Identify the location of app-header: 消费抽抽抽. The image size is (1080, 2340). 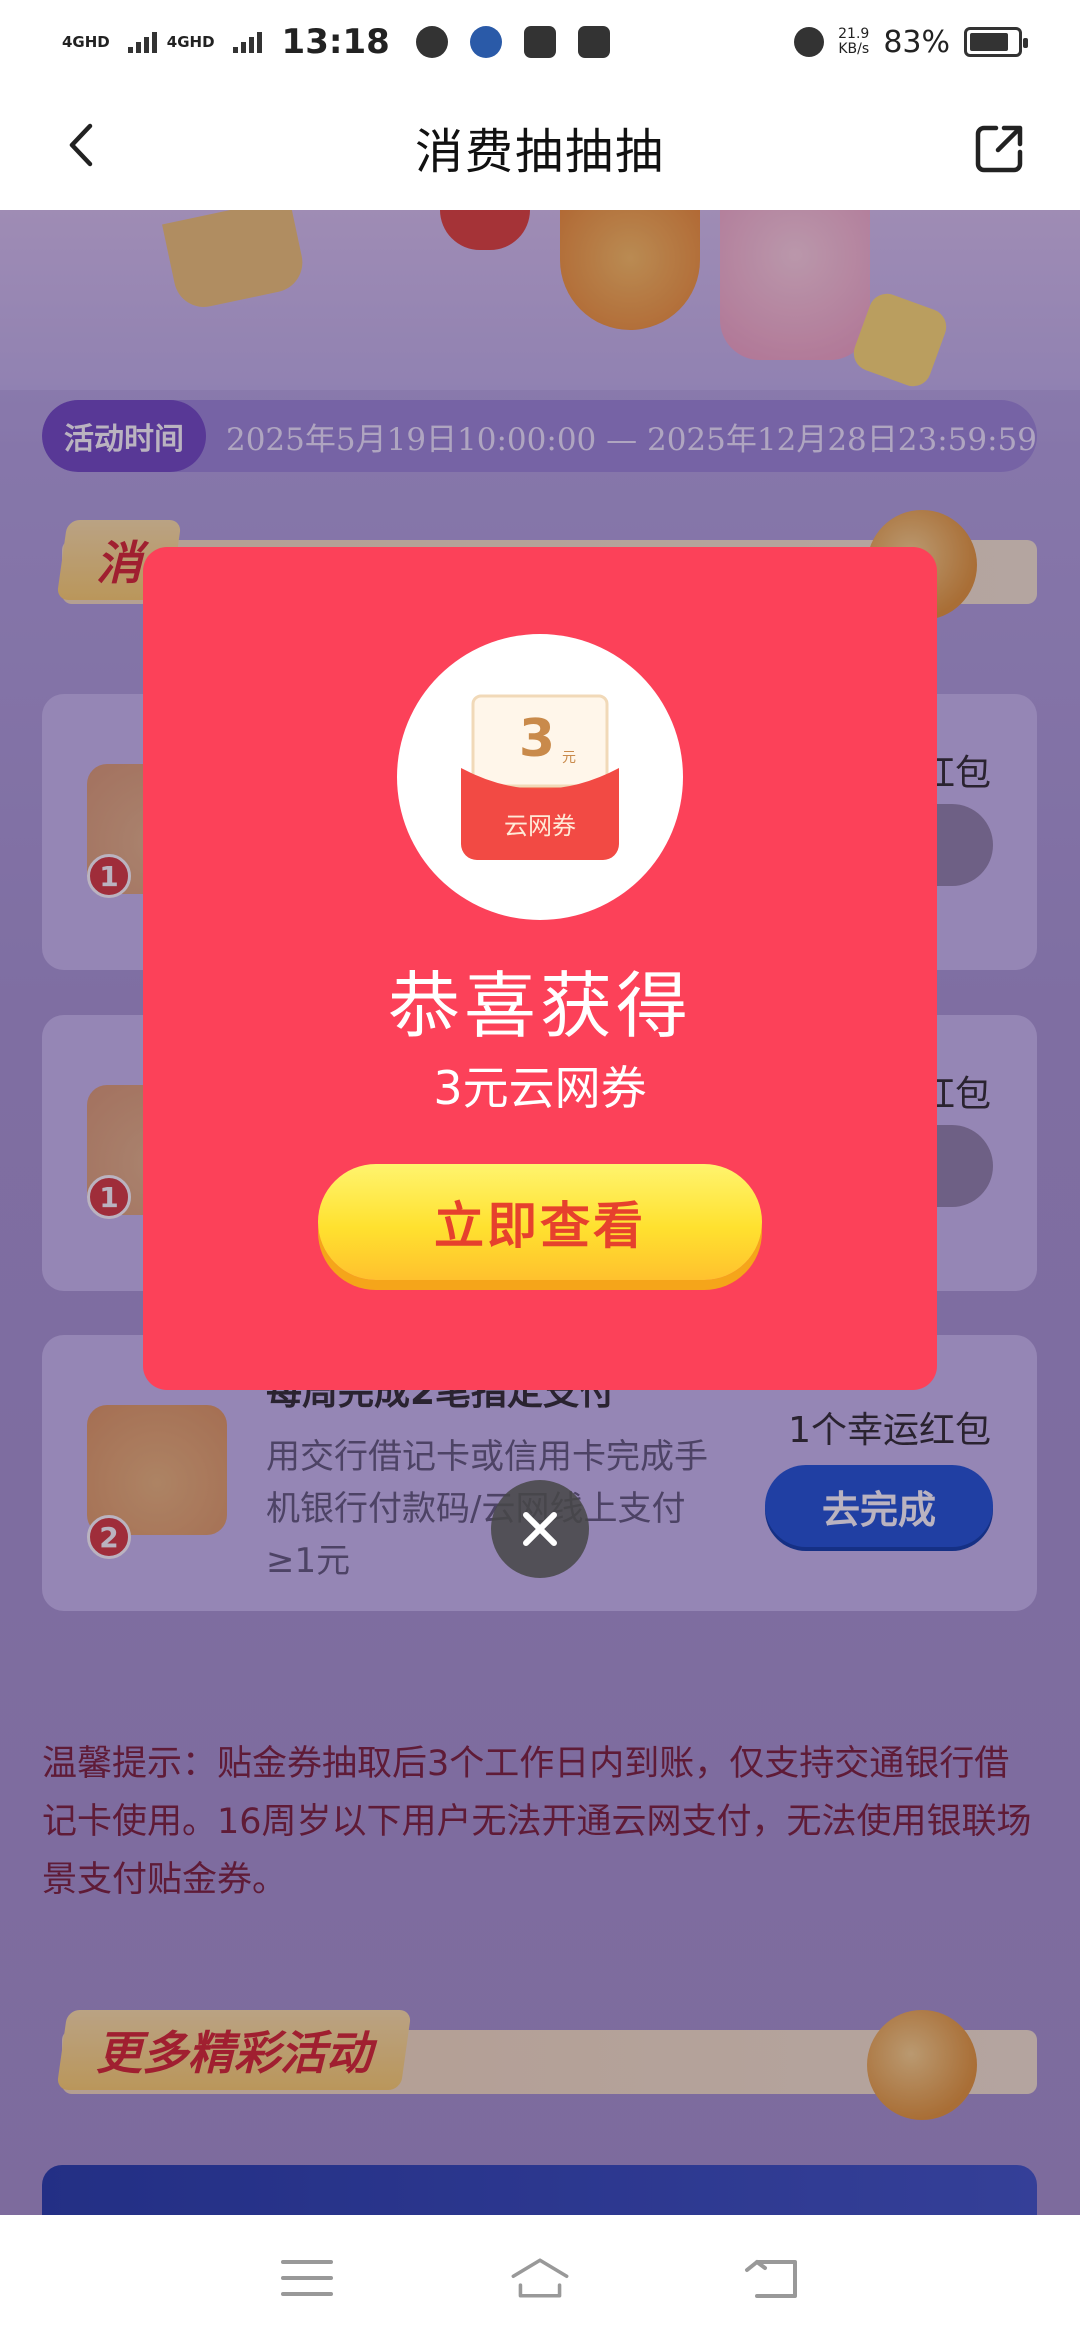
(540, 147).